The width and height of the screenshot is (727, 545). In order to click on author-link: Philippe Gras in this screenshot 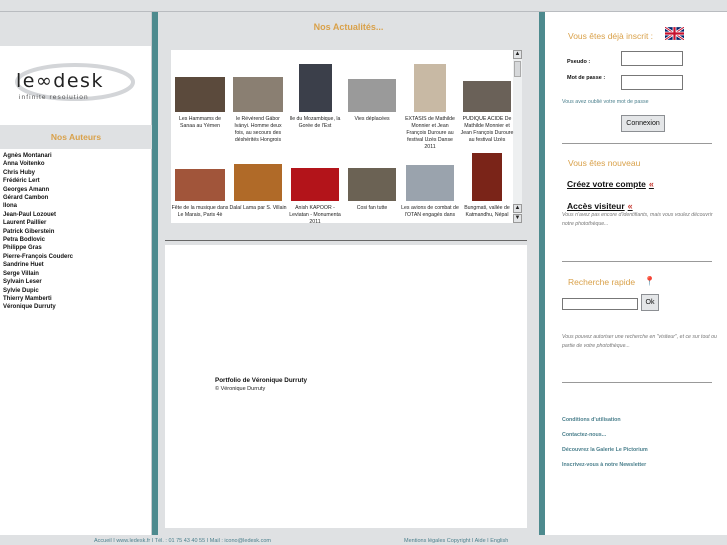, I will do `click(77, 248)`.